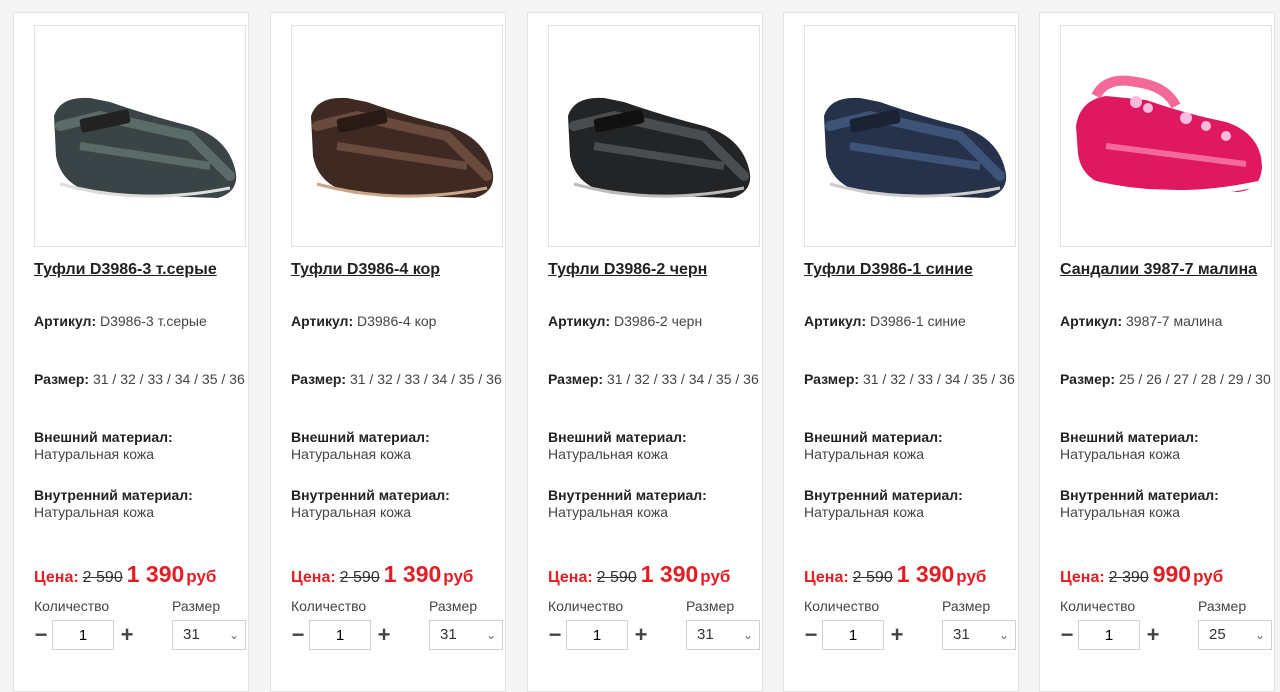 Image resolution: width=1280 pixels, height=692 pixels. Describe the element at coordinates (1172, 574) in the screenshot. I see `new-price: 990` at that location.